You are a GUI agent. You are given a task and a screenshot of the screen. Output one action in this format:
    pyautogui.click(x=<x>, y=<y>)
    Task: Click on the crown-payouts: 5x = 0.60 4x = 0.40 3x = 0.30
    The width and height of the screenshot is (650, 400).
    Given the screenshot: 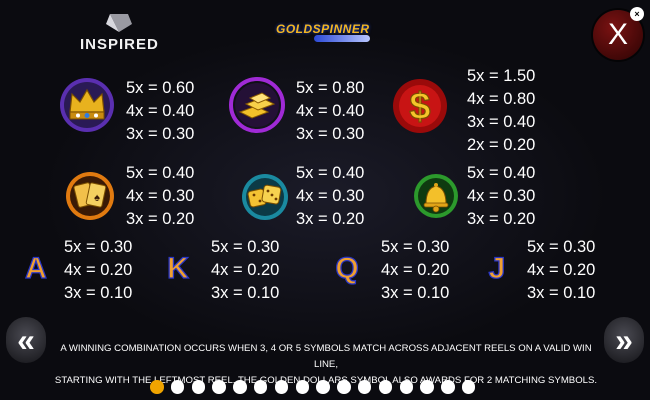 What is the action you would take?
    pyautogui.click(x=160, y=111)
    